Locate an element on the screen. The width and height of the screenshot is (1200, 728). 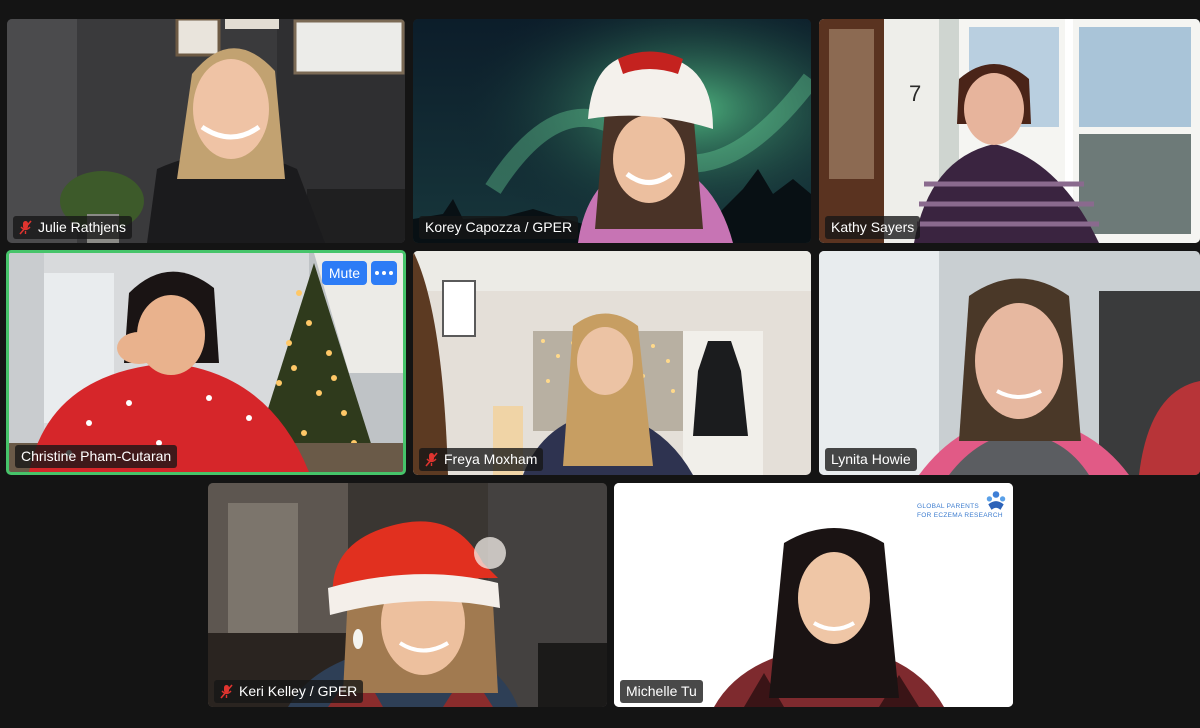
name-tag: Michelle Tu is located at coordinates (661, 691).